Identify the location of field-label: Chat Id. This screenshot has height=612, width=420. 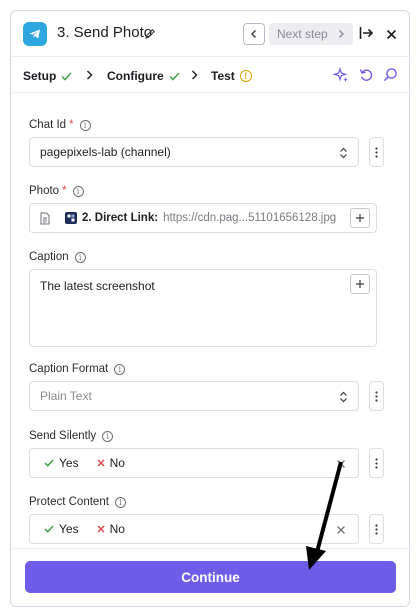
(48, 125).